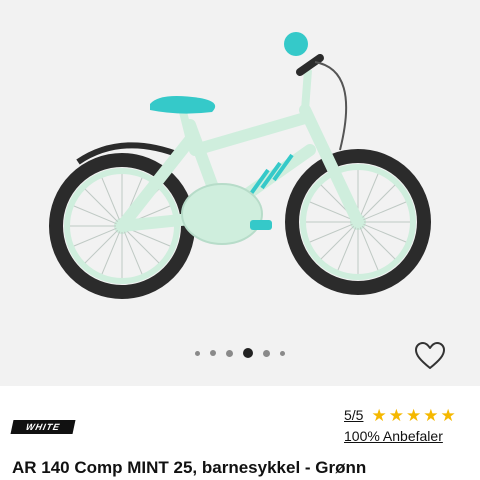  I want to click on favorite-button, so click(430, 356).